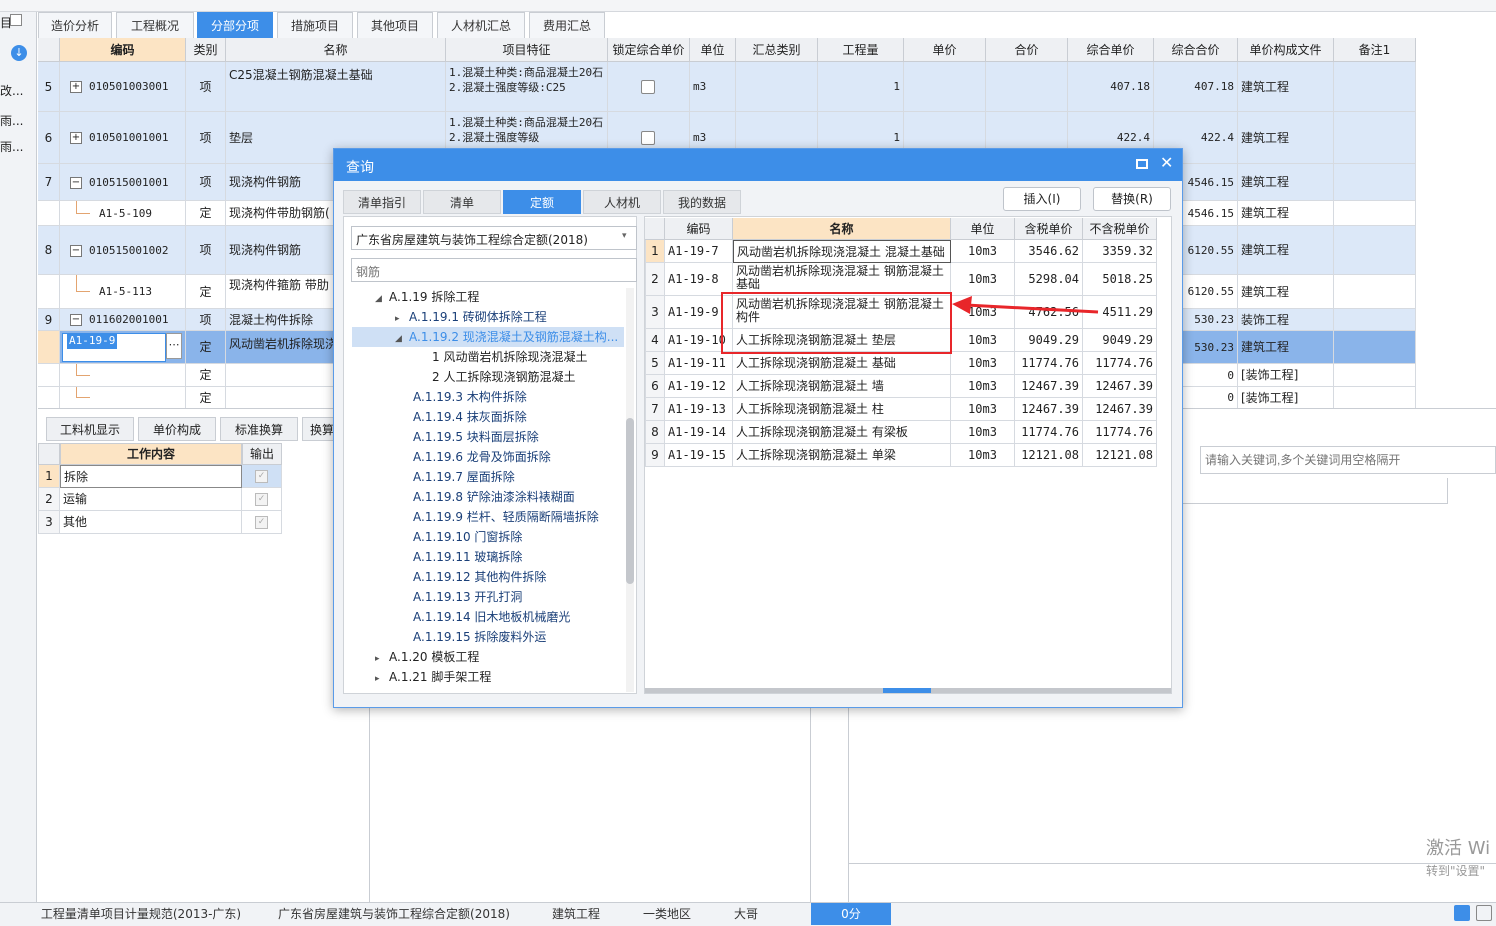 This screenshot has width=1496, height=926. Describe the element at coordinates (76, 320) in the screenshot. I see `collapse-icon: −` at that location.